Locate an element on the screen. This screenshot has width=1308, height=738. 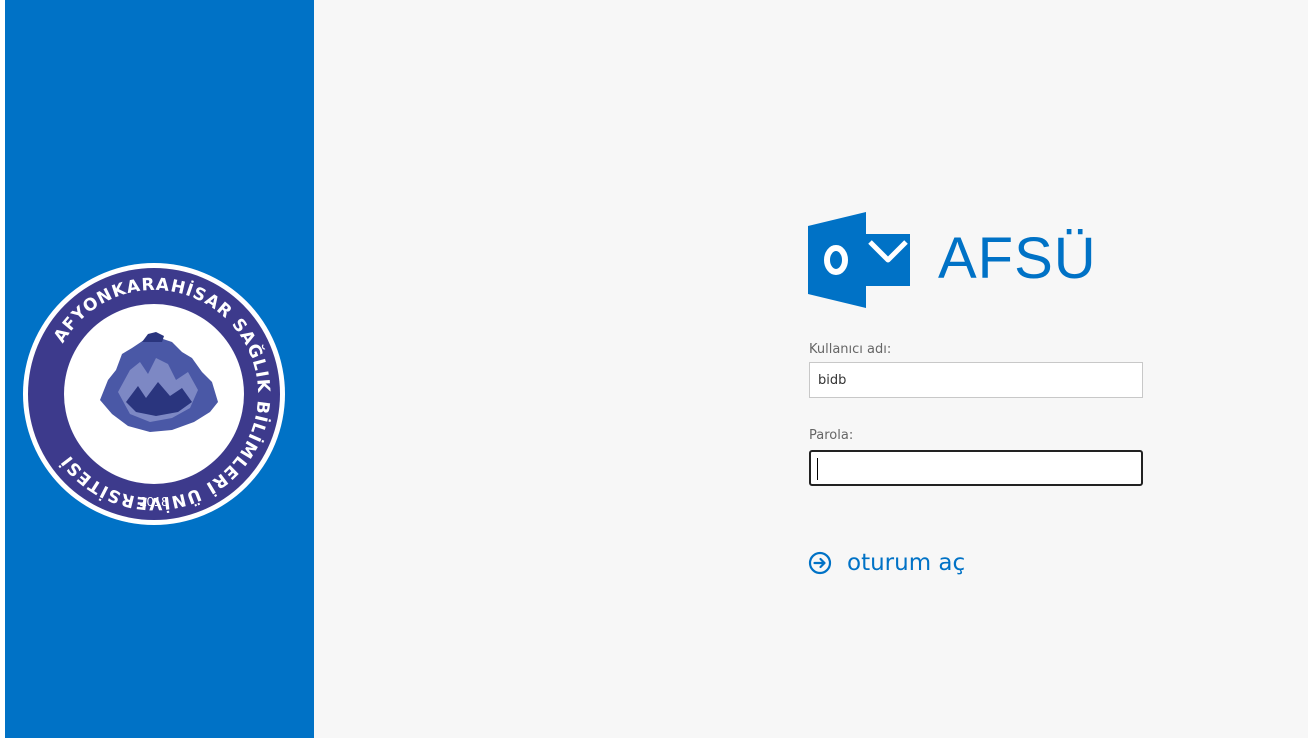
brand-header: AFSÜ is located at coordinates (978, 260).